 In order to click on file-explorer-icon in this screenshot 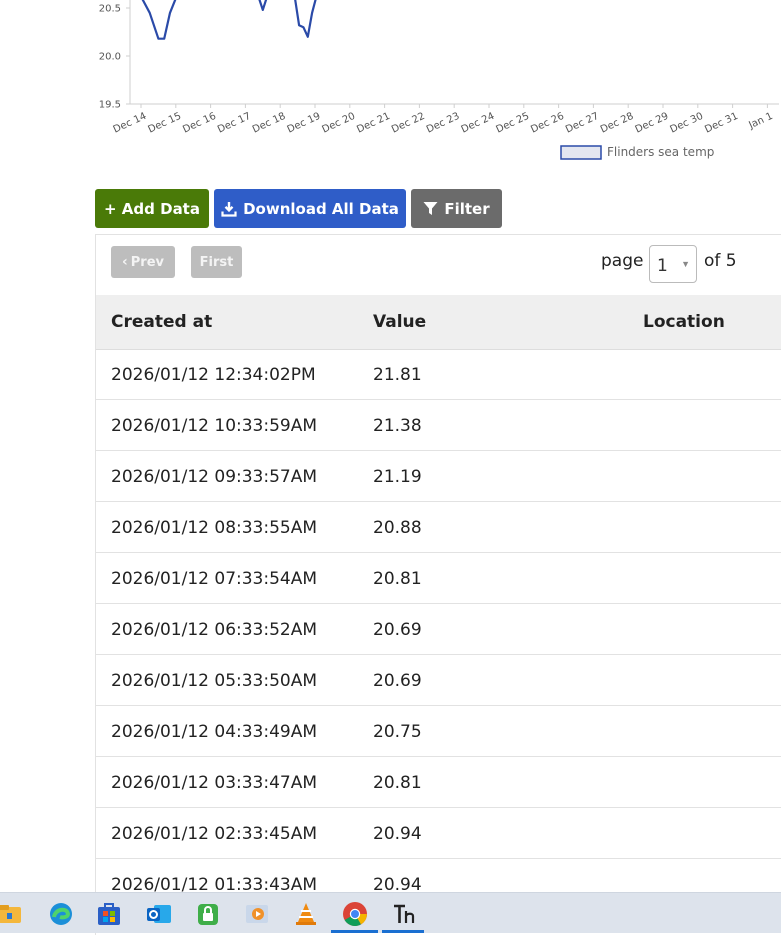, I will do `click(12, 914)`.